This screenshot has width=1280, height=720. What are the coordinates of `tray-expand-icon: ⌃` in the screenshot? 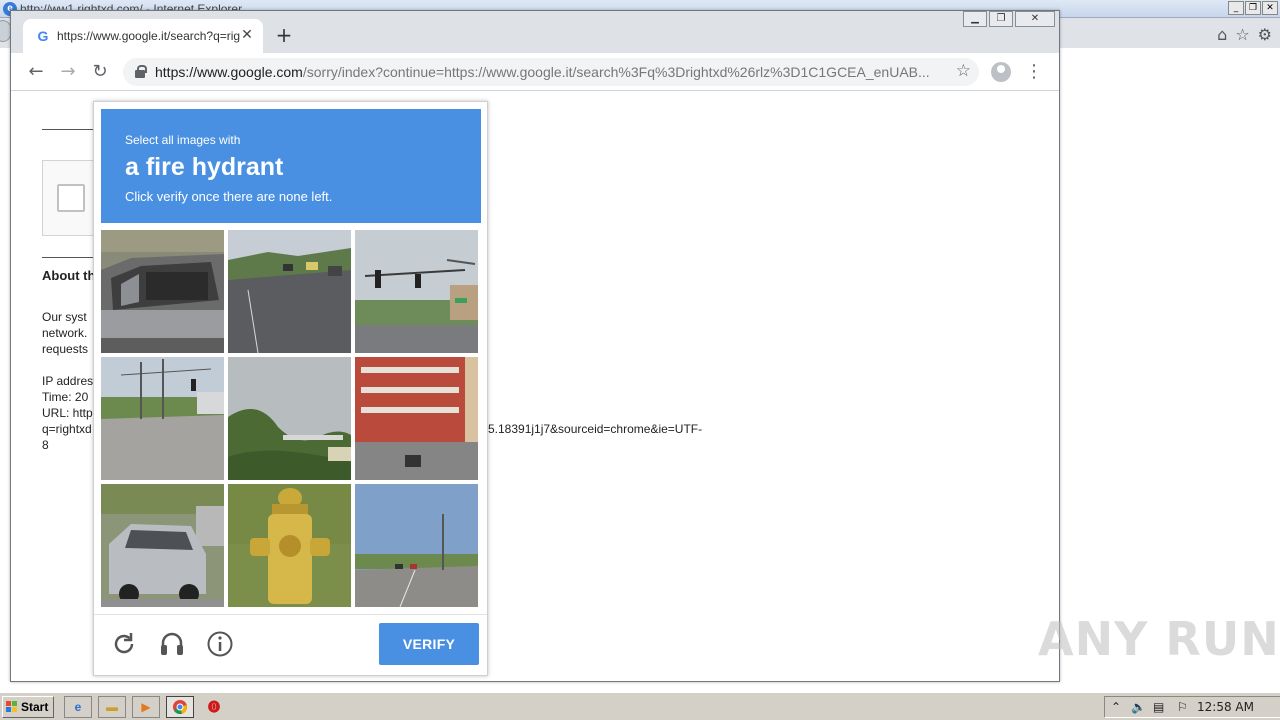 It's located at (1116, 707).